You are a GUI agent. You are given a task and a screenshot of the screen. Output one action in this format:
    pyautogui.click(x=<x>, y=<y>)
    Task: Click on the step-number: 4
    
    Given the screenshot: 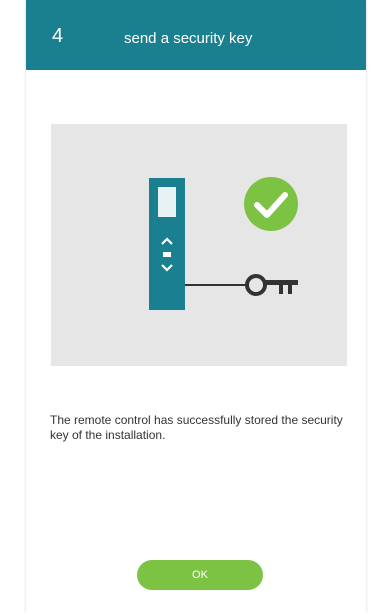 What is the action you would take?
    pyautogui.click(x=58, y=36)
    